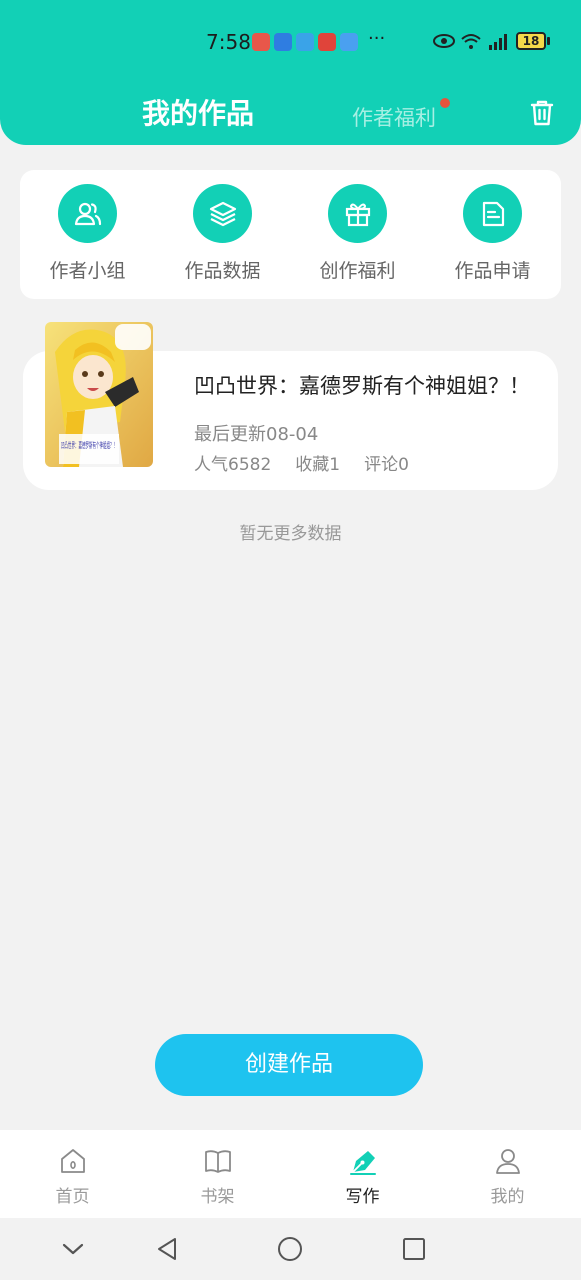 The image size is (581, 1280). Describe the element at coordinates (87, 234) in the screenshot. I see `menu-item-author-group: 作者小组` at that location.